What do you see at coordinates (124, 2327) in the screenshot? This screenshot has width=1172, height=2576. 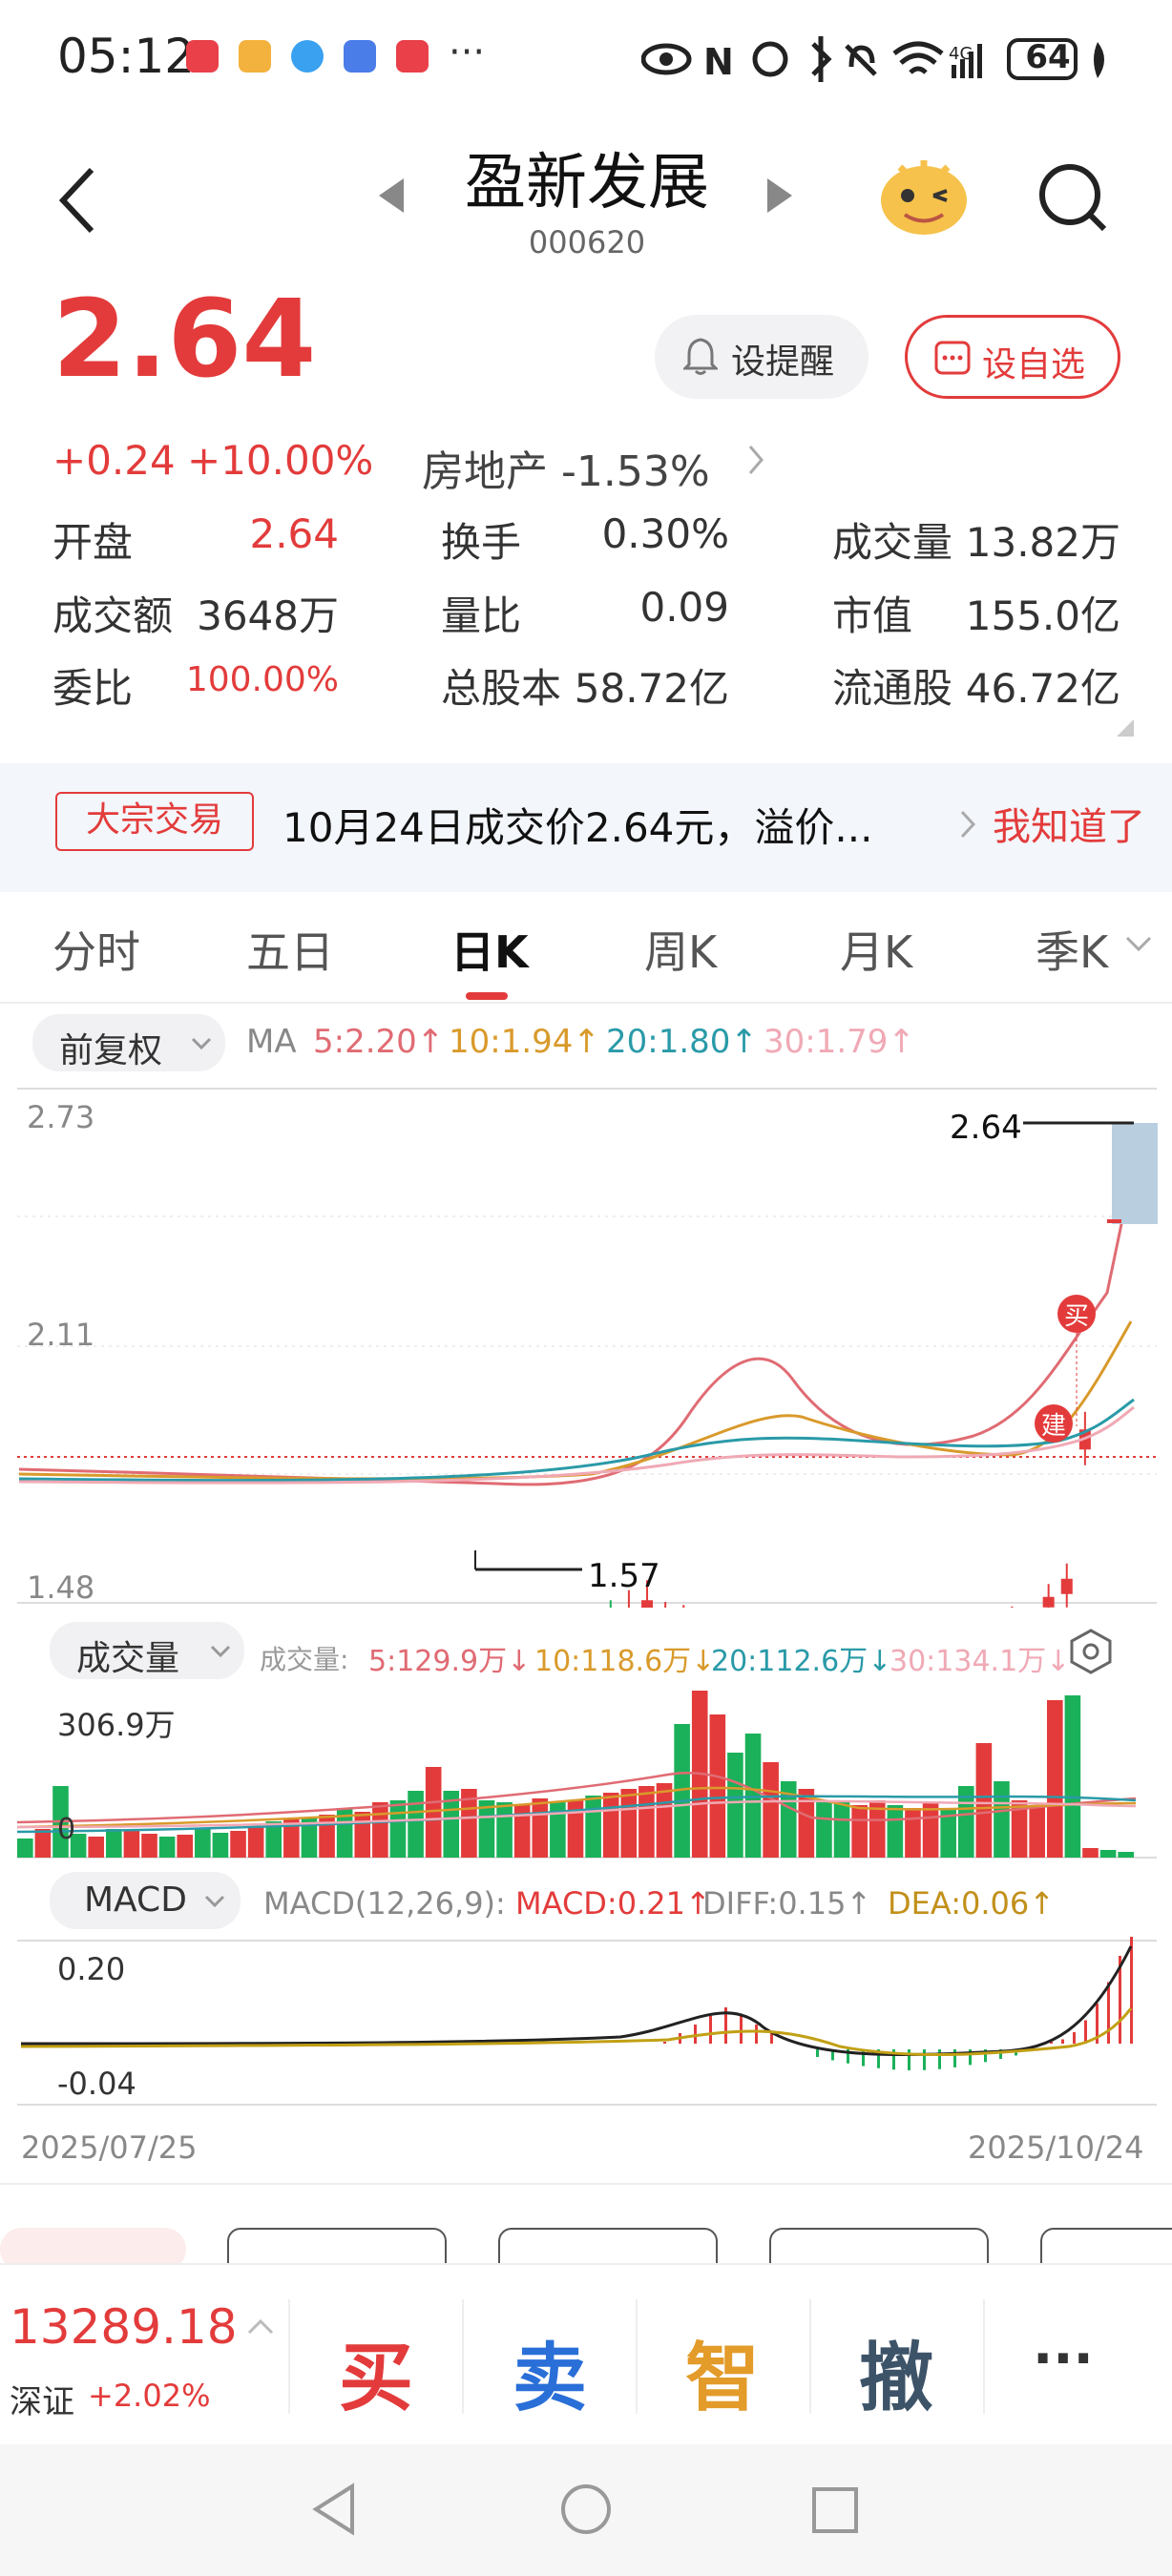 I see `index-value: 13289.18` at bounding box center [124, 2327].